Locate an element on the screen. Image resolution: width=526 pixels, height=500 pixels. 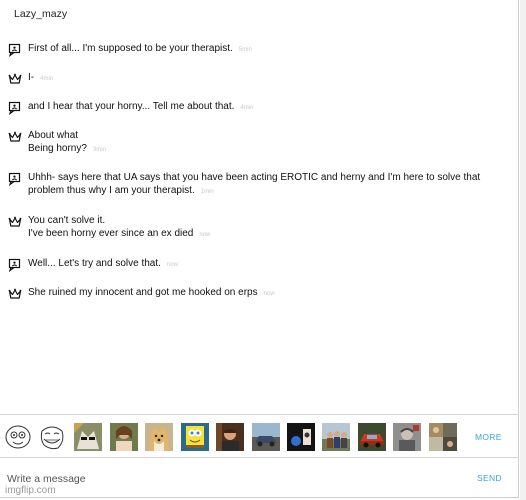
red-car-sticker is located at coordinates (372, 437).